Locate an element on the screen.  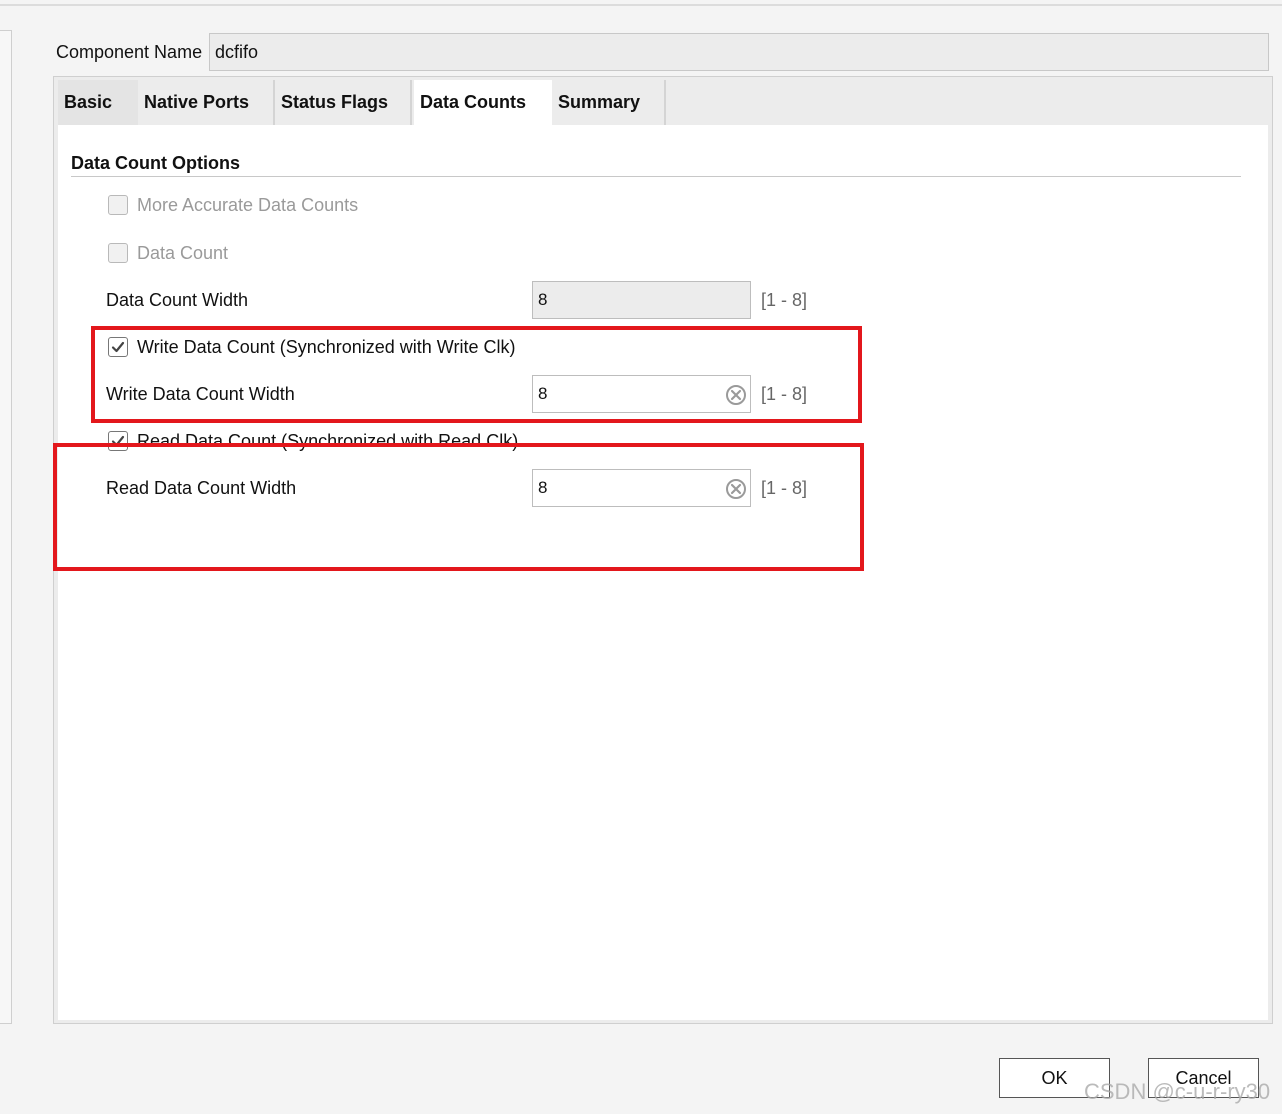
tab-summary: Summary is located at coordinates (609, 102).